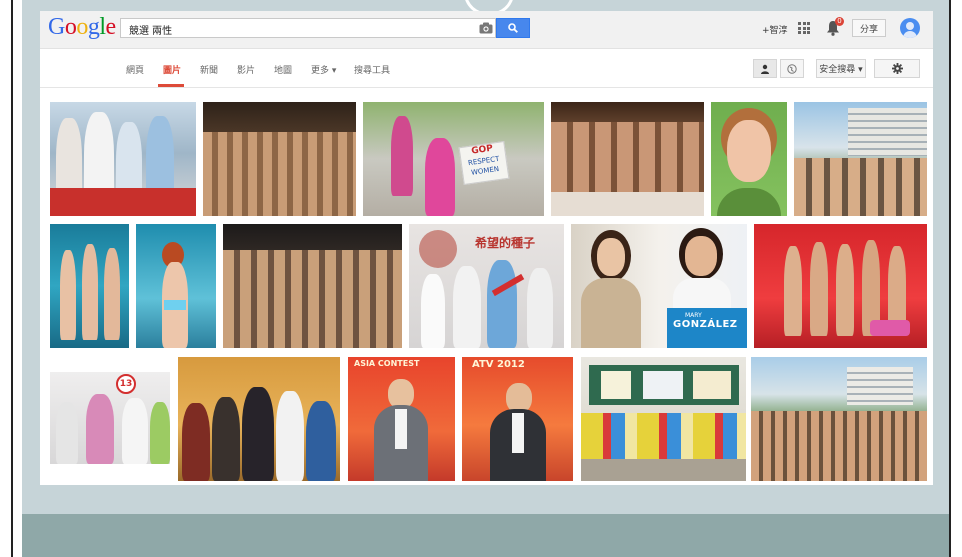 The image size is (962, 557). I want to click on image-result-15: ASIA CONTEST, so click(401, 419).